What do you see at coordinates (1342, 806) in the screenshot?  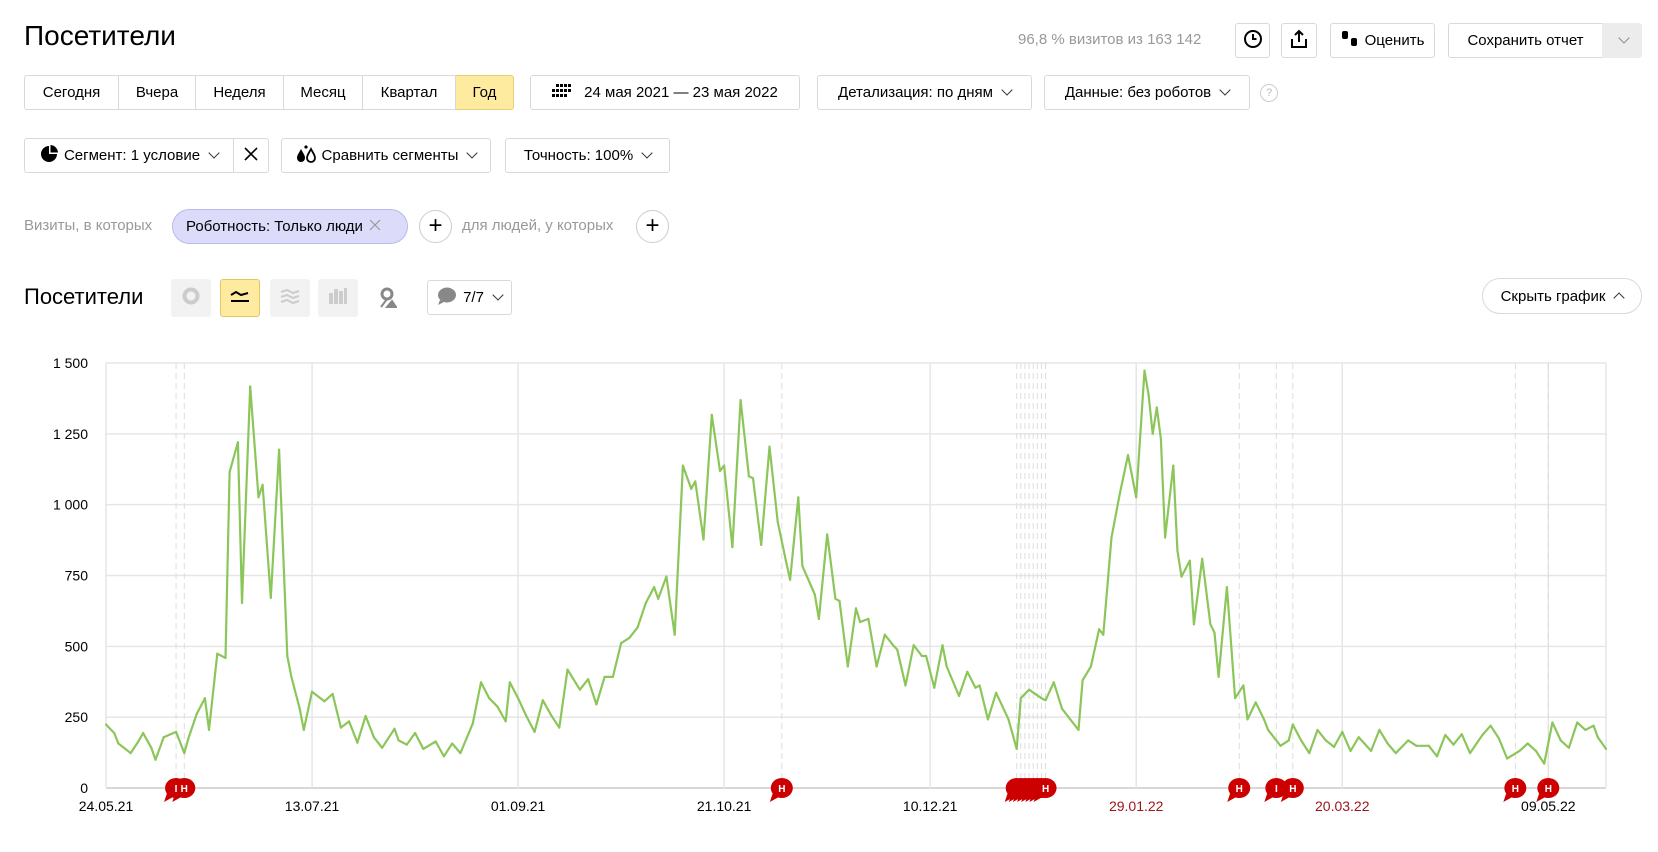 I see `x-tick-label: 20.03.22` at bounding box center [1342, 806].